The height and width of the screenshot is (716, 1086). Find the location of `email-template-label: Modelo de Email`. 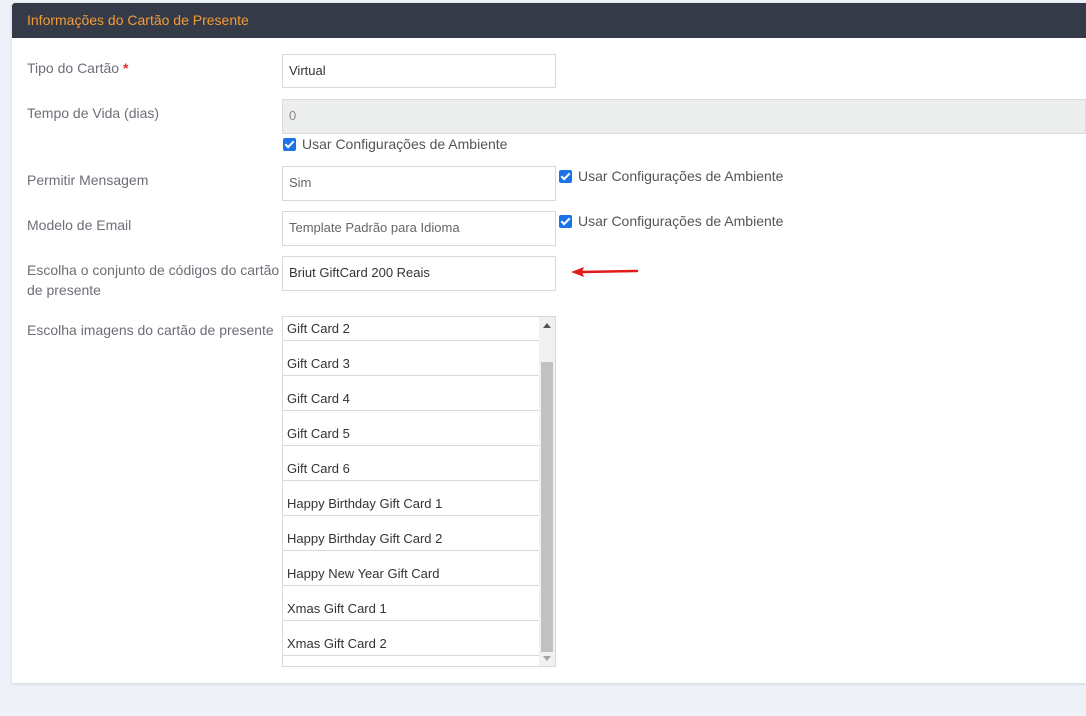

email-template-label: Modelo de Email is located at coordinates (79, 225).